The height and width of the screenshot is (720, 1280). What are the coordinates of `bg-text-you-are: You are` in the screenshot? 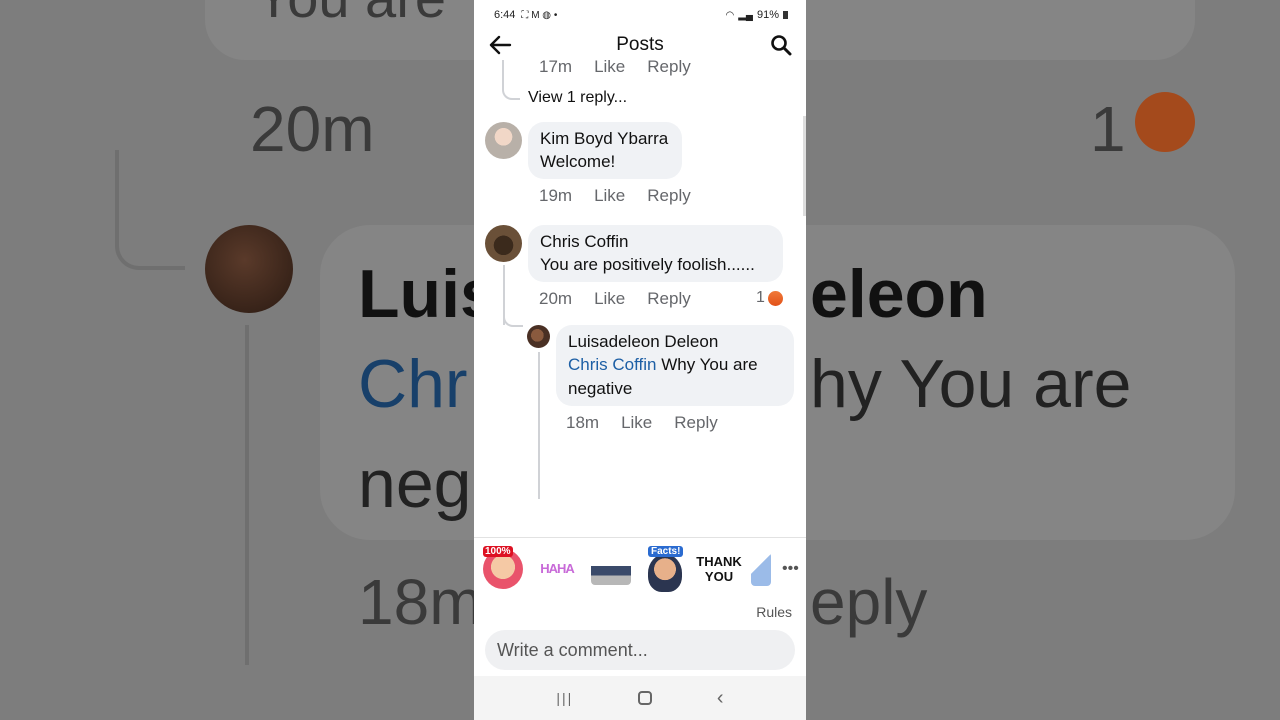 It's located at (350, 15).